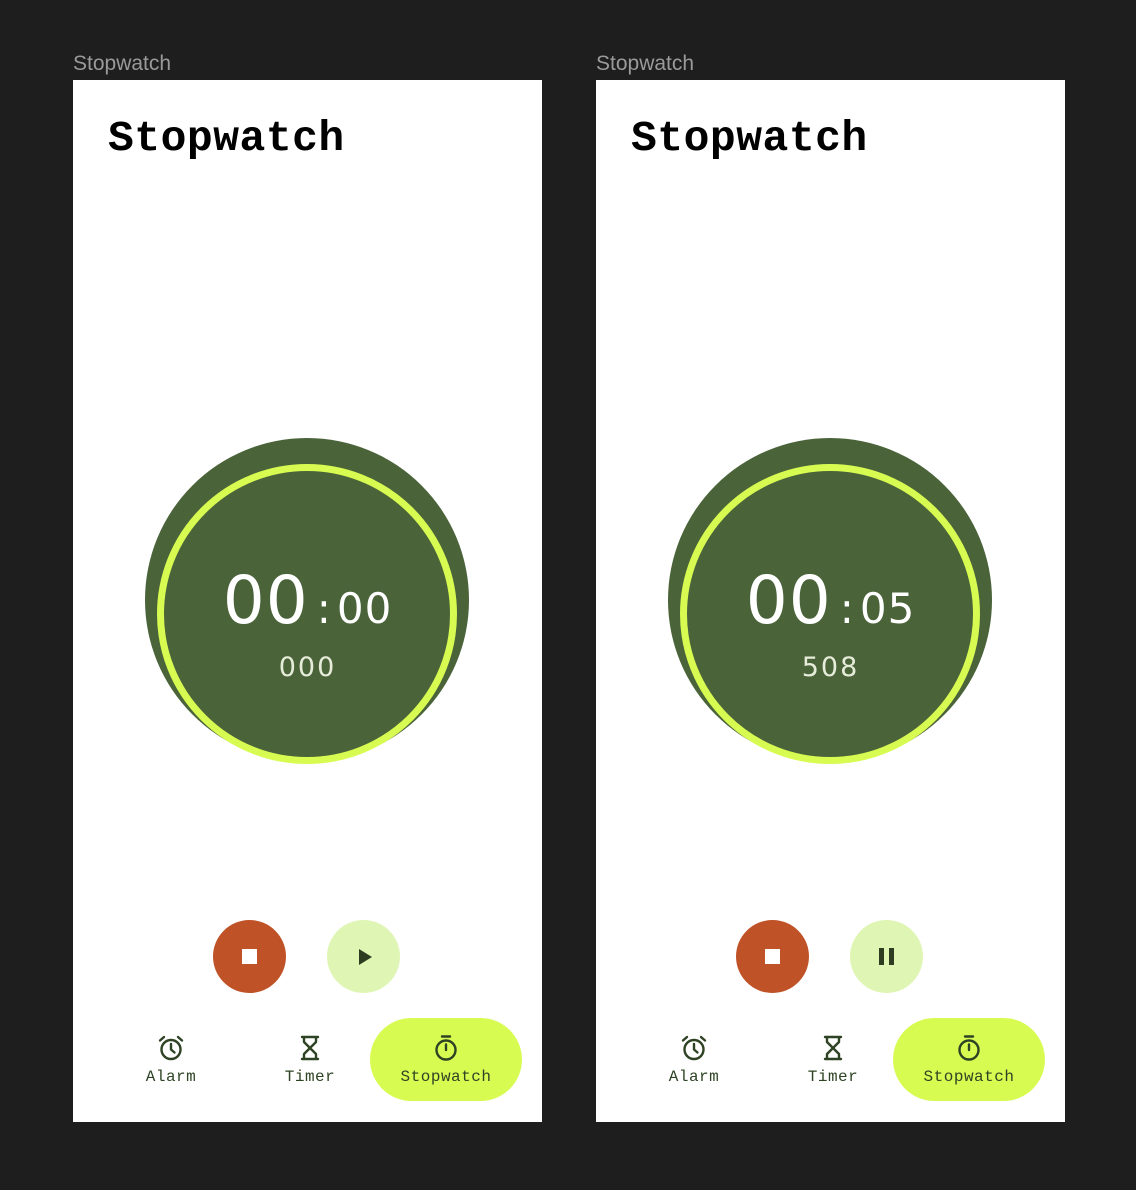 Image resolution: width=1136 pixels, height=1190 pixels. I want to click on elapsed-time: 00:05, so click(830, 600).